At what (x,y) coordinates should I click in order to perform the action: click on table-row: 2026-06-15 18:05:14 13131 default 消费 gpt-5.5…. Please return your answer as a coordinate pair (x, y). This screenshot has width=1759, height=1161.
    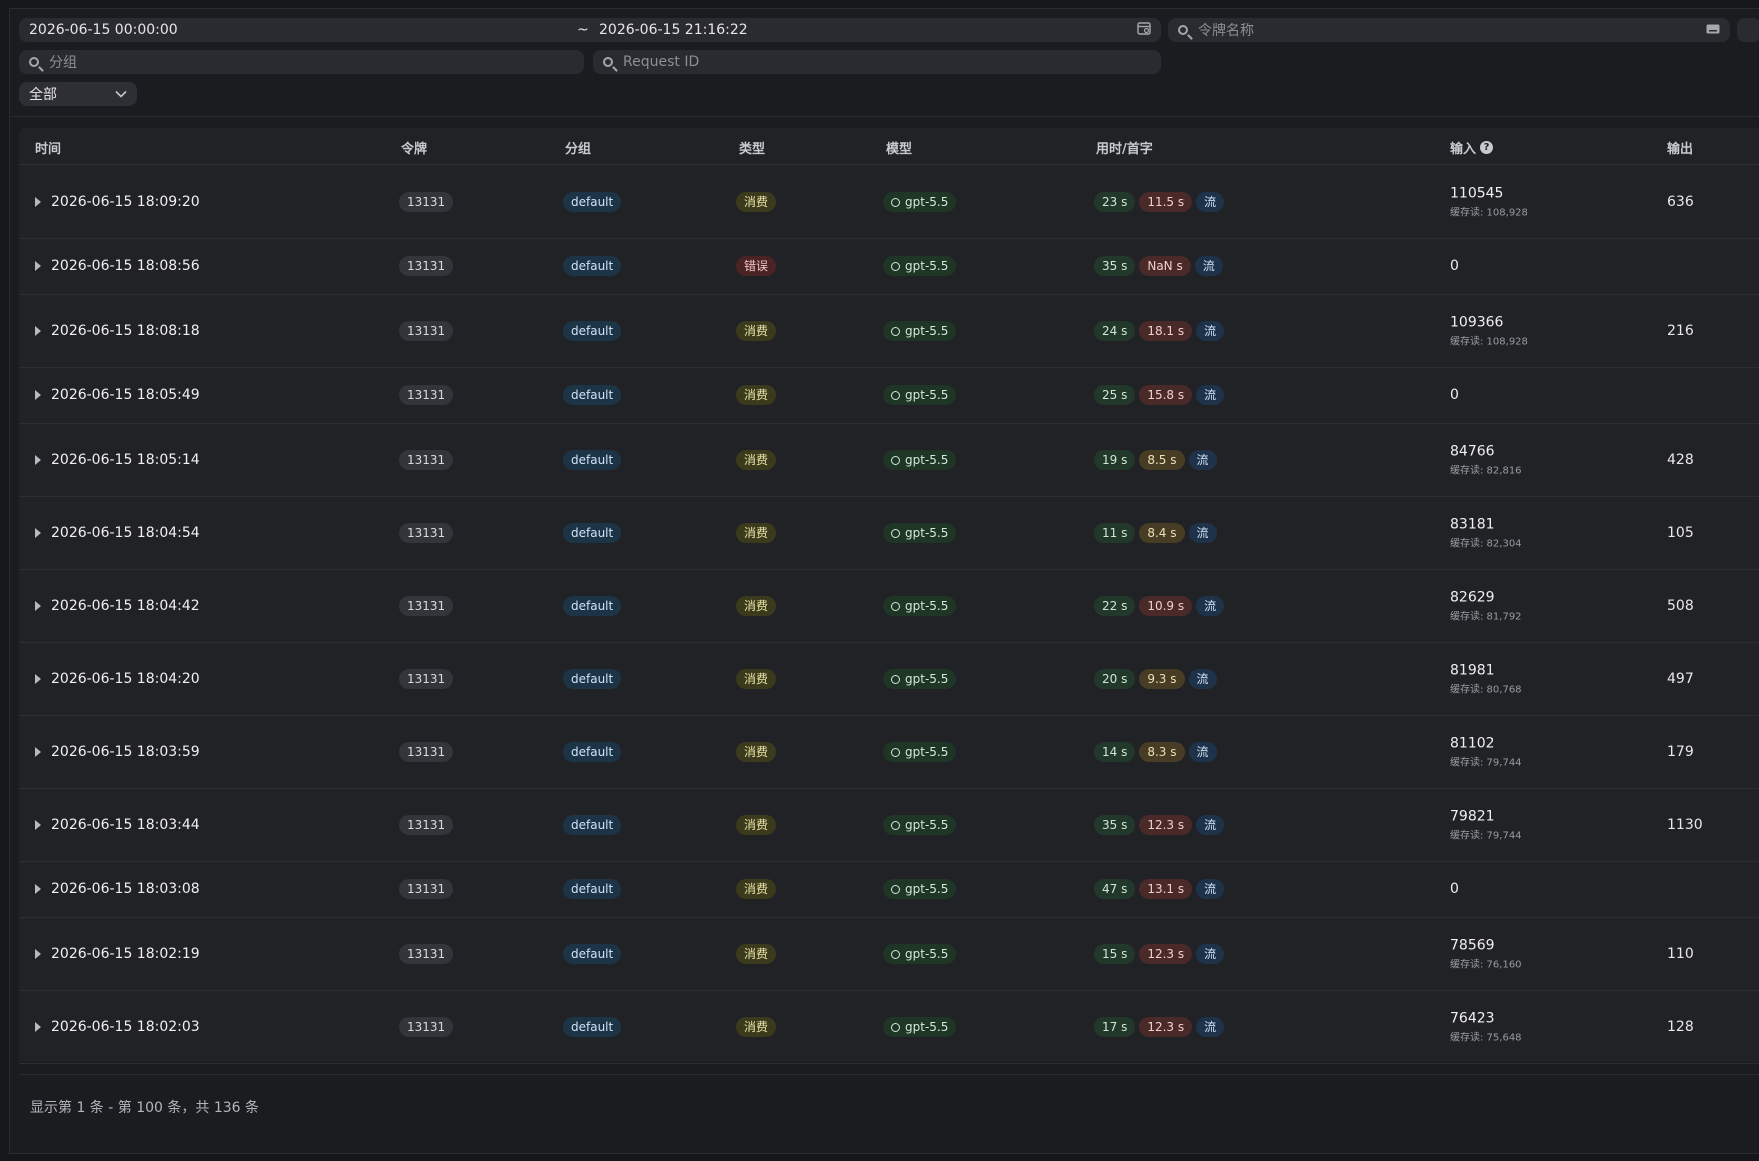
    Looking at the image, I should click on (889, 460).